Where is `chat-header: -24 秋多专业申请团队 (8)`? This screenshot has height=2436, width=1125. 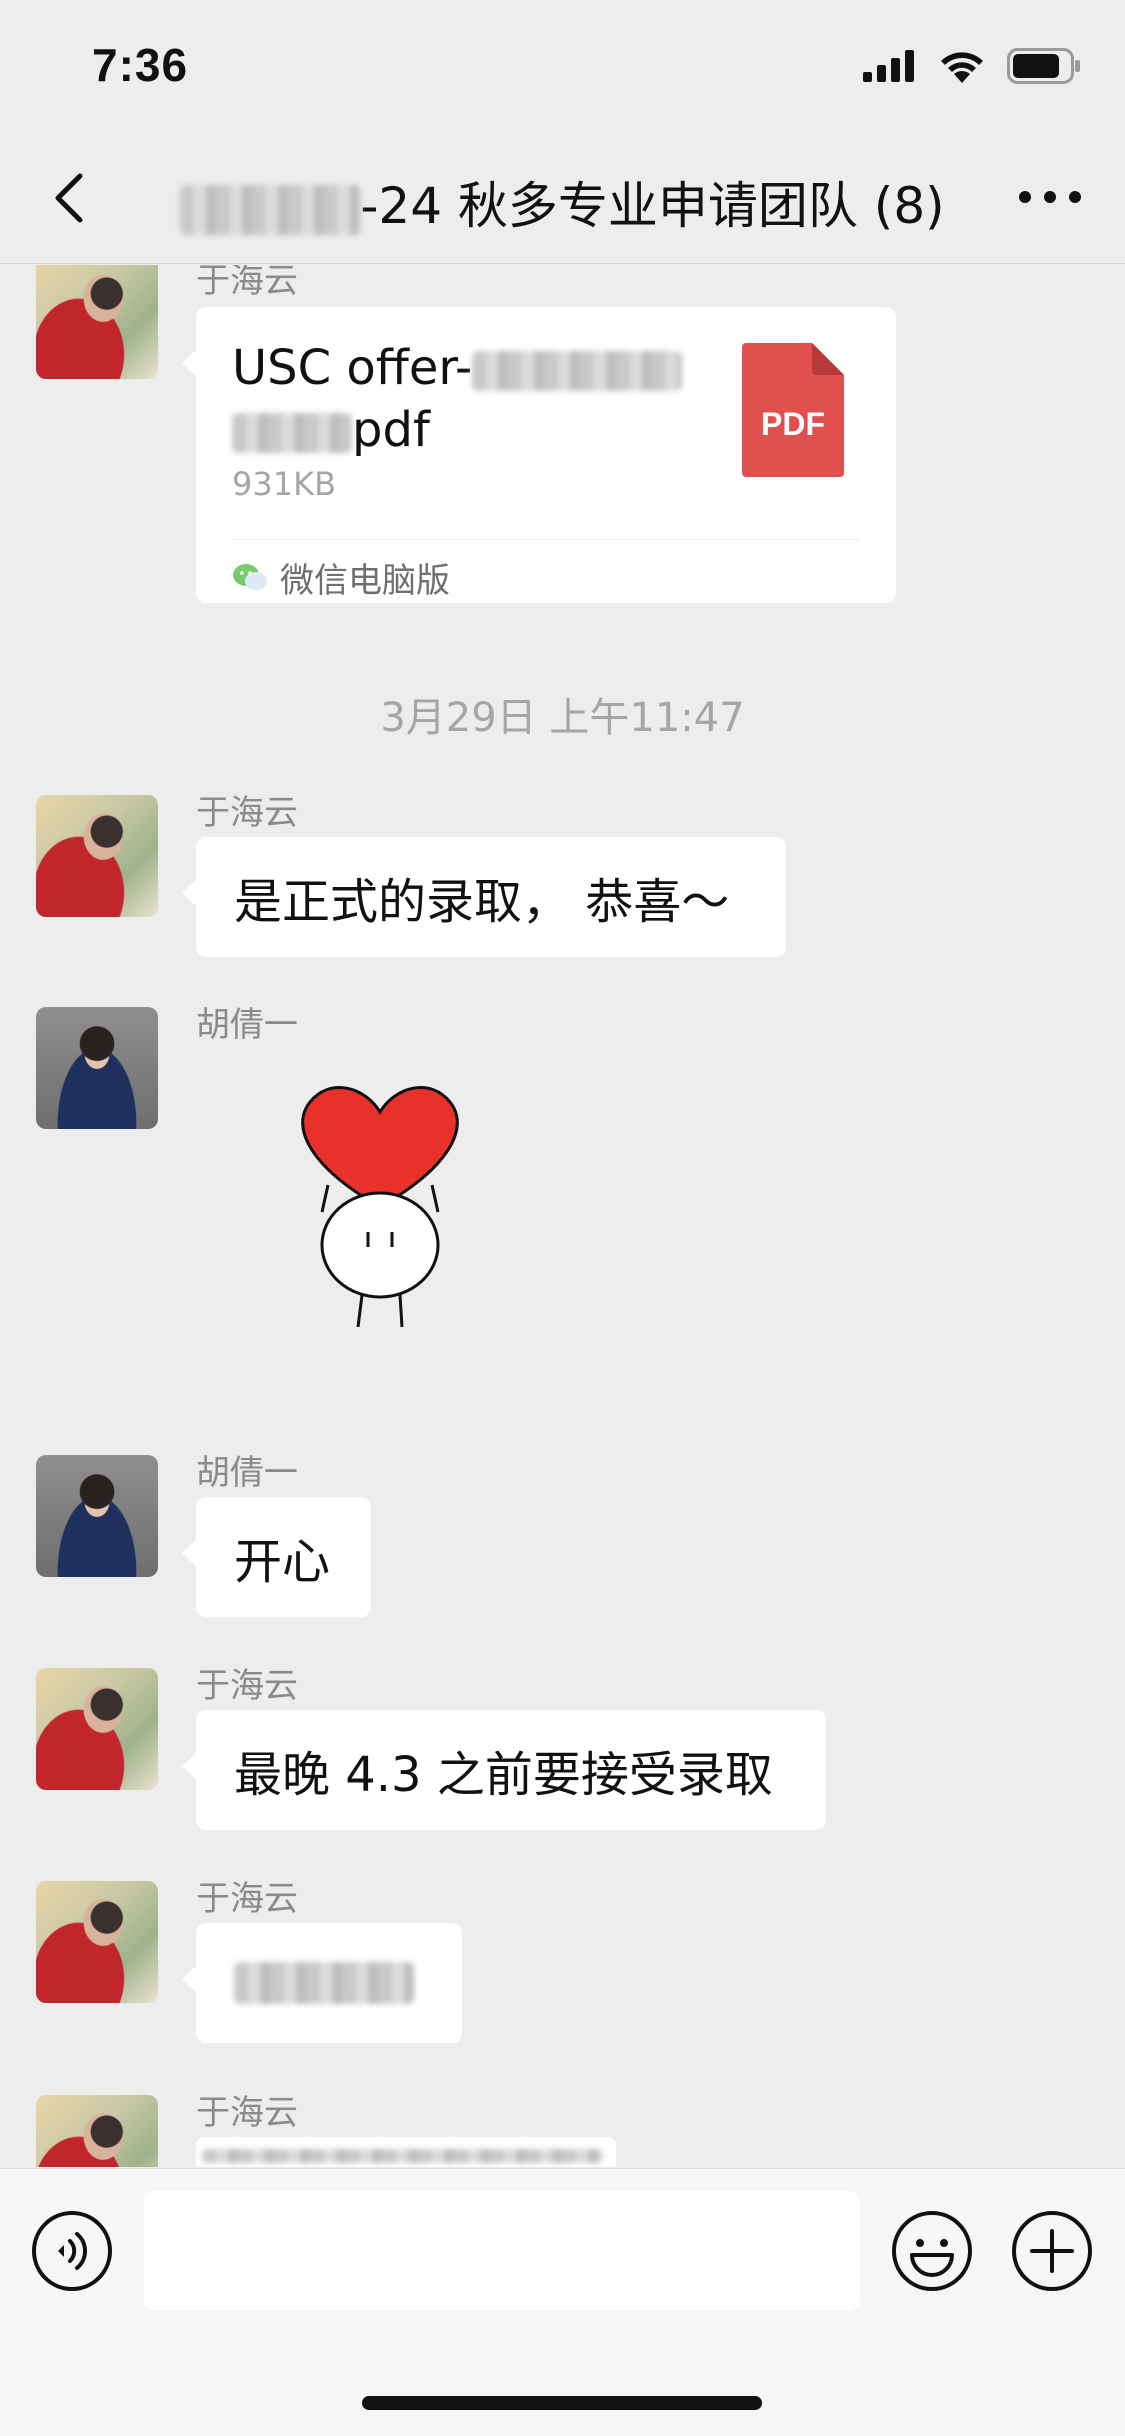 chat-header: -24 秋多专业申请团队 (8) is located at coordinates (562, 198).